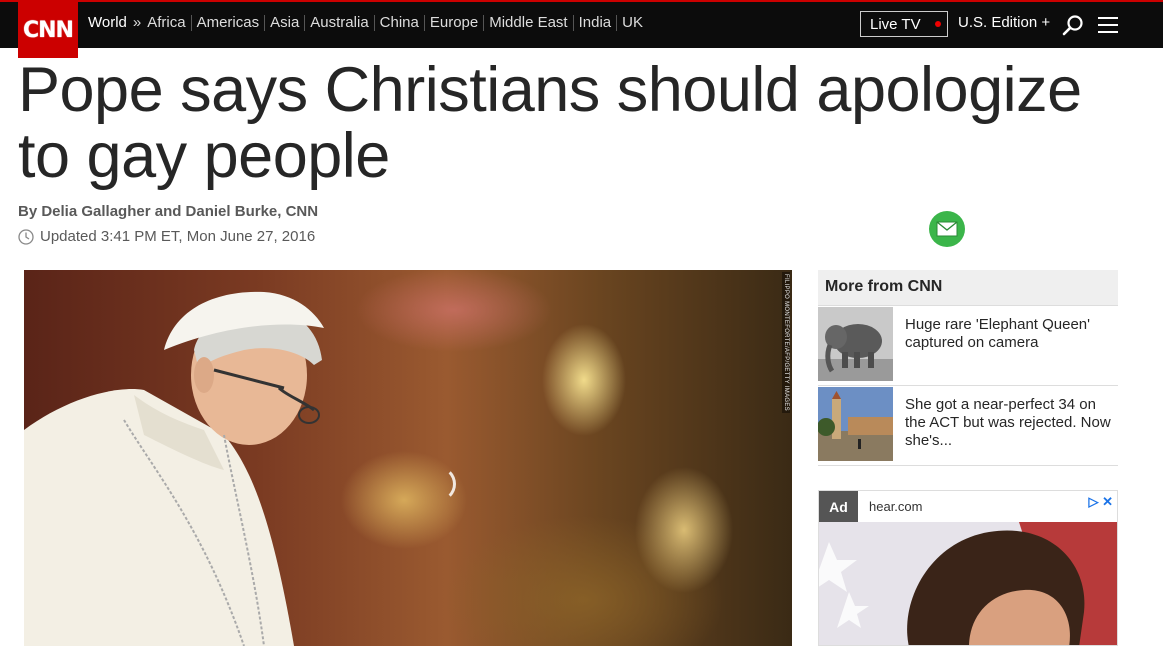 The height and width of the screenshot is (646, 1163). What do you see at coordinates (632, 22) in the screenshot?
I see `nav-region-uk: UK` at bounding box center [632, 22].